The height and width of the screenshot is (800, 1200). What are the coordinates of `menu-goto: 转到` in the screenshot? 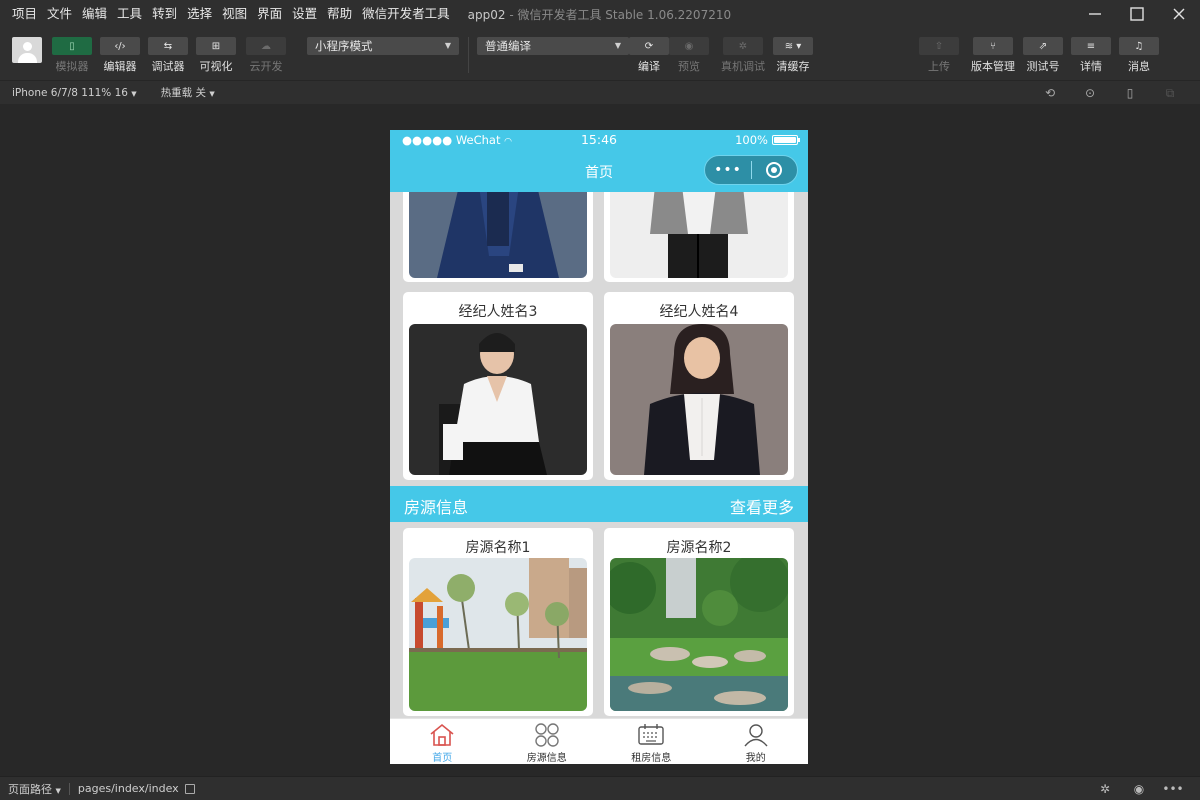 It's located at (164, 14).